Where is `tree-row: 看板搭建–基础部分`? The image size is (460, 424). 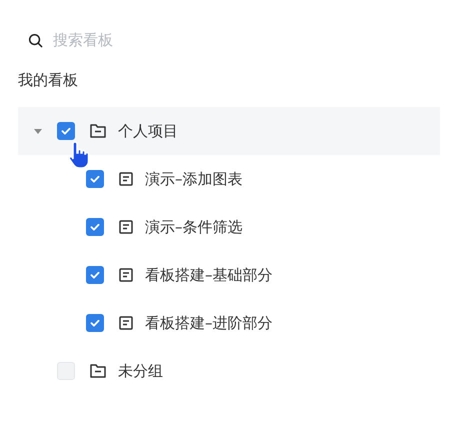
tree-row: 看板搭建–基础部分 is located at coordinates (229, 275).